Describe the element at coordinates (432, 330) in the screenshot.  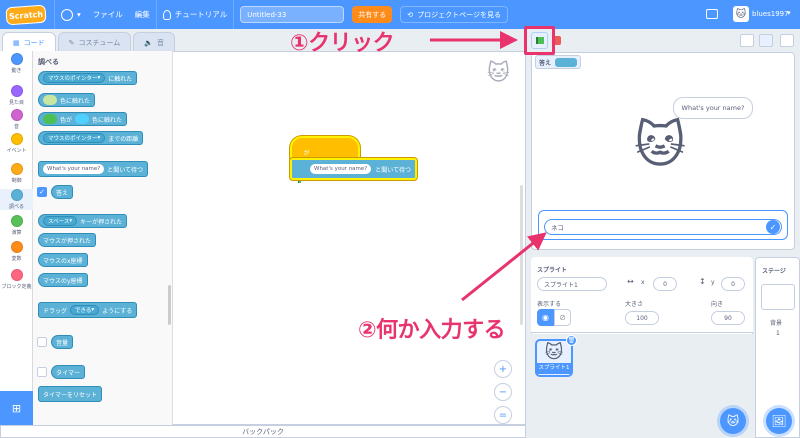
I see `annotation-step2: ②何か入力する` at that location.